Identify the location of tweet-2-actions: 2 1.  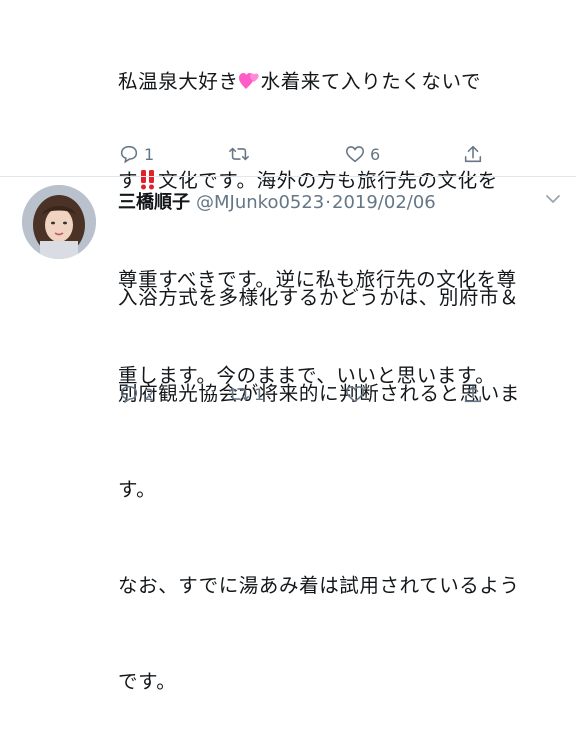
(318, 394).